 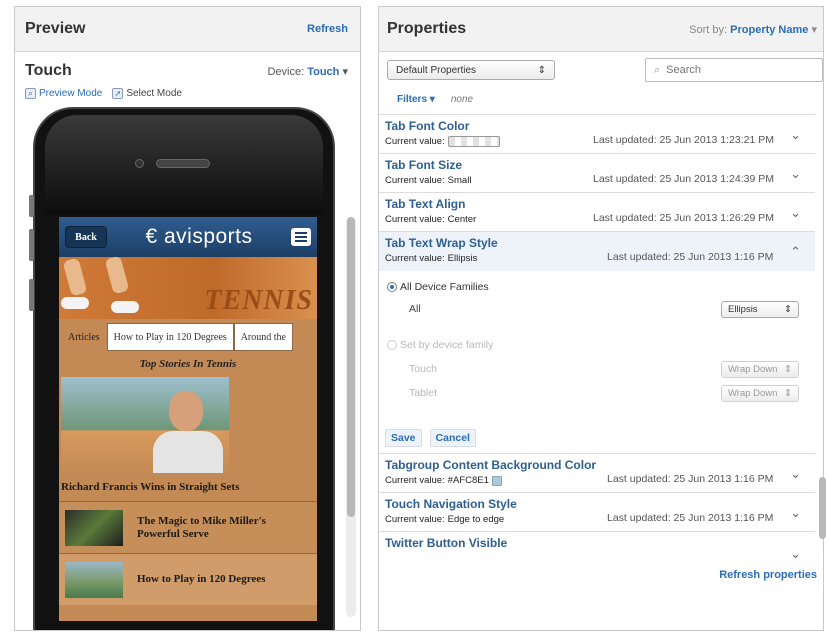 I want to click on properties-scroll-thumb, so click(x=822, y=508).